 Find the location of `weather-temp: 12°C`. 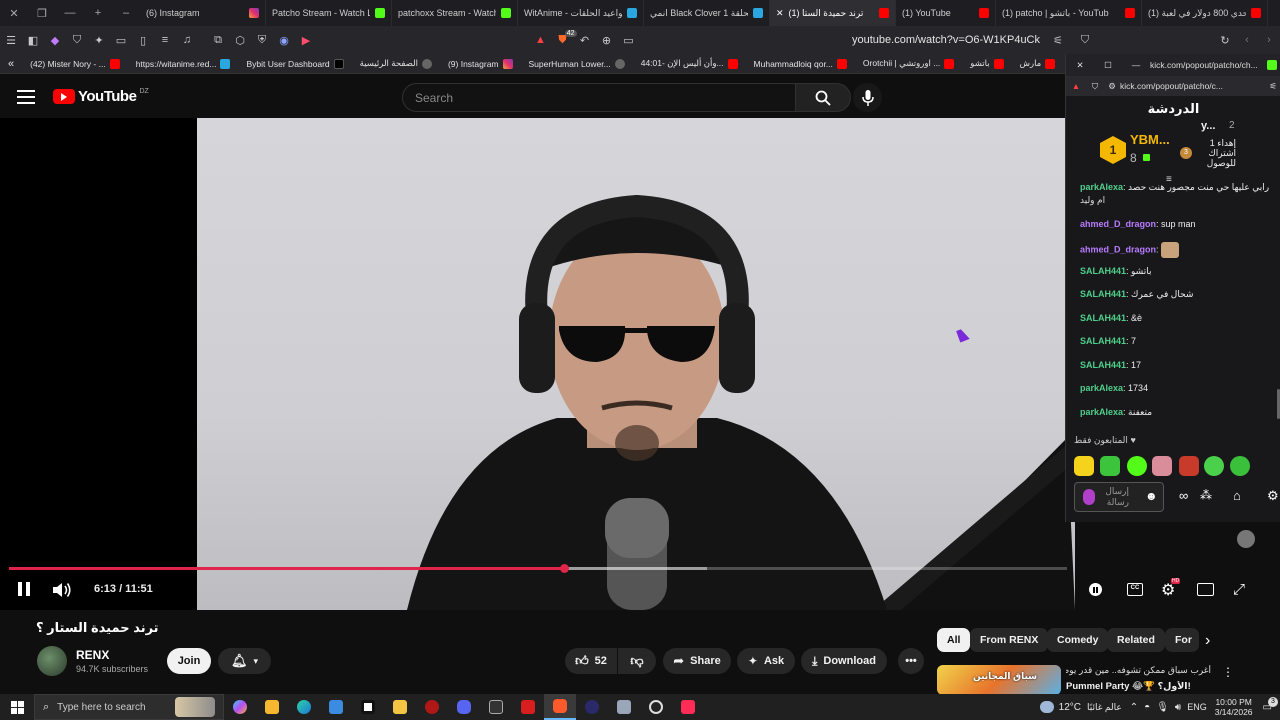

weather-temp: 12°C is located at coordinates (1070, 707).